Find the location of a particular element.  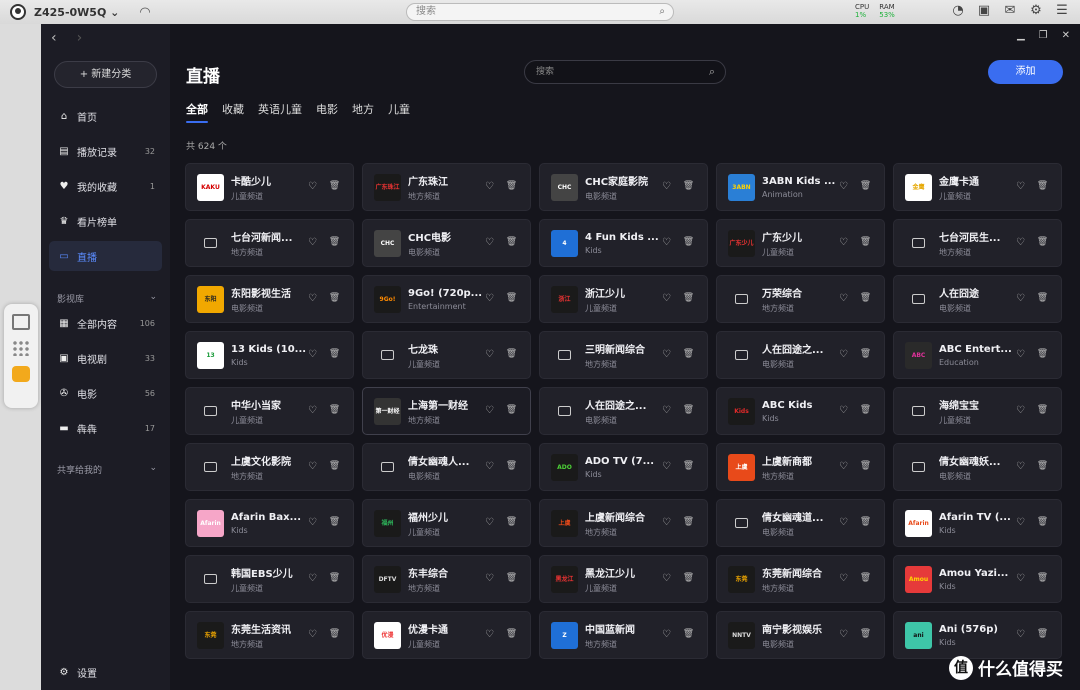

channel-card: 上虞 上虞新商都 地方频道 ♡ 🗑 is located at coordinates (800, 467).